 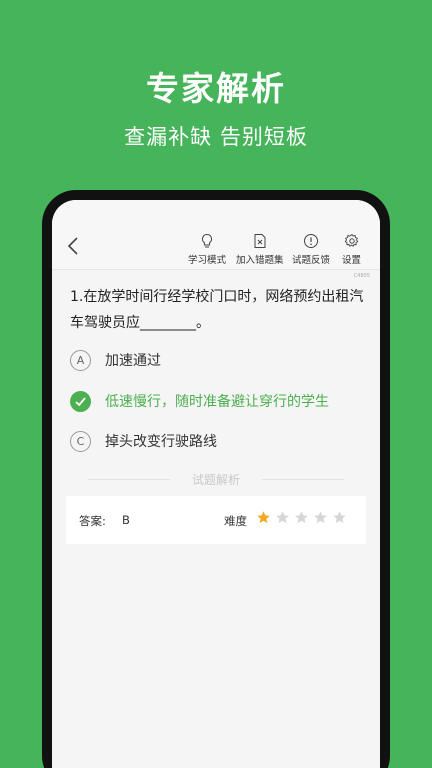 I want to click on option-a: A 加速通过, so click(x=220, y=360).